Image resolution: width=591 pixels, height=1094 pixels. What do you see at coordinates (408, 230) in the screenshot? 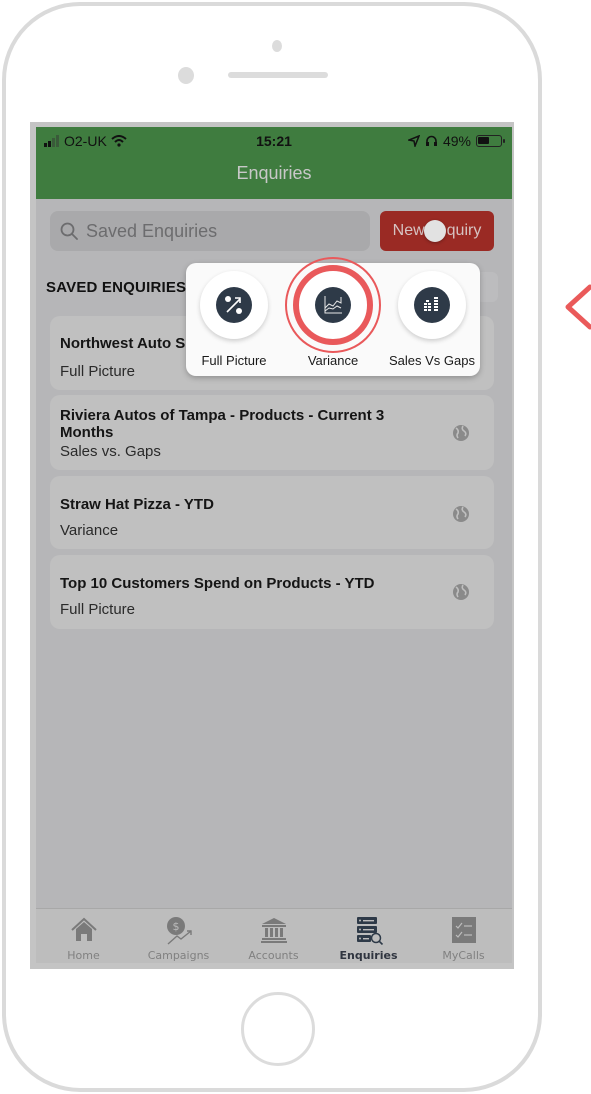
I see `new-enquiry-label-left: New` at bounding box center [408, 230].